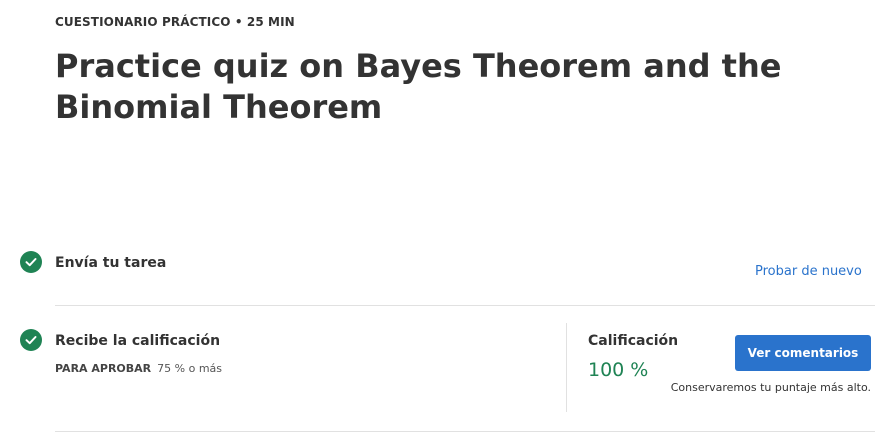  What do you see at coordinates (633, 341) in the screenshot?
I see `grade-label: Calificación` at bounding box center [633, 341].